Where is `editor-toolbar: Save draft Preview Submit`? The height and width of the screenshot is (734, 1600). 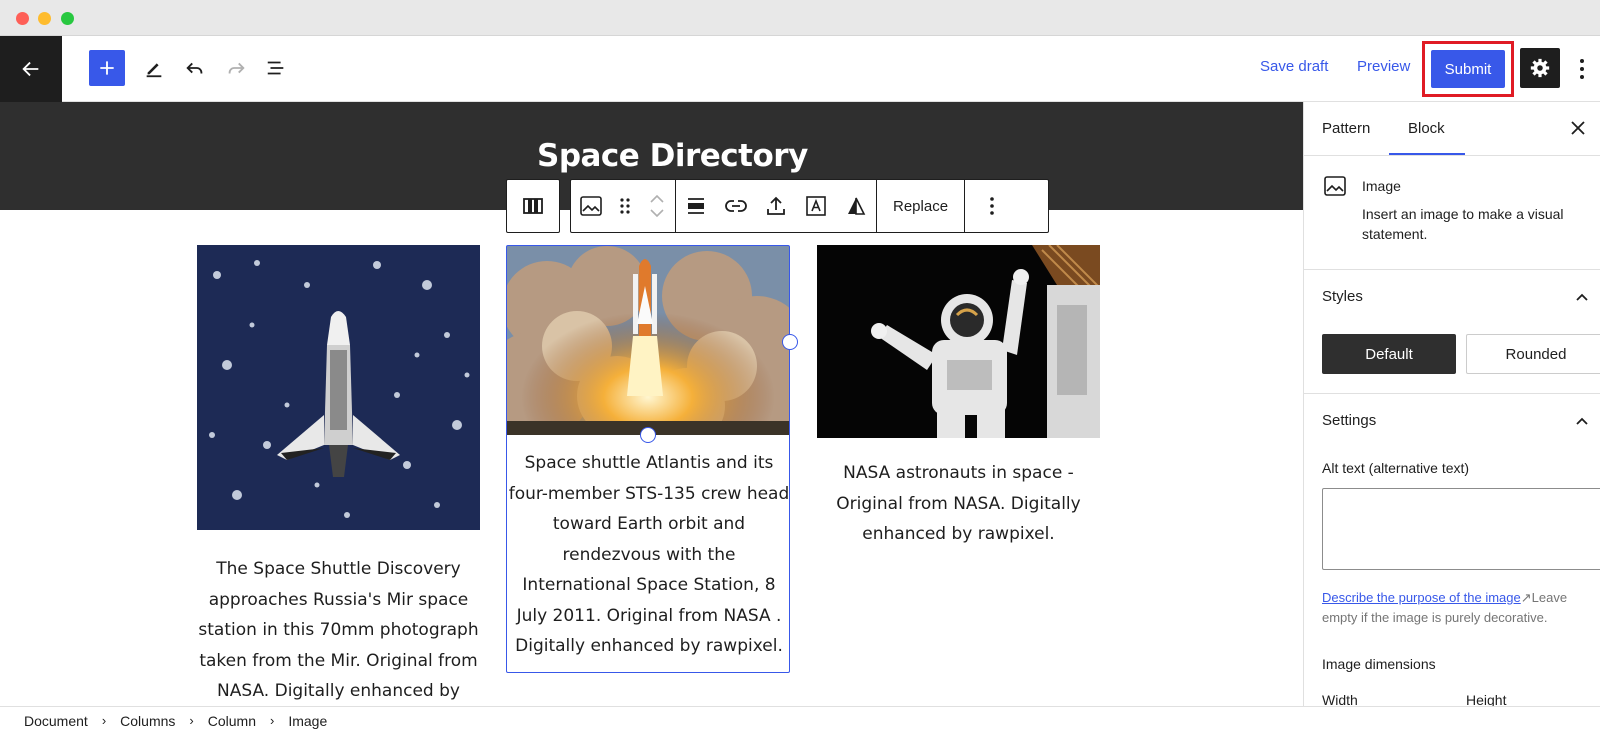 editor-toolbar: Save draft Preview Submit is located at coordinates (800, 69).